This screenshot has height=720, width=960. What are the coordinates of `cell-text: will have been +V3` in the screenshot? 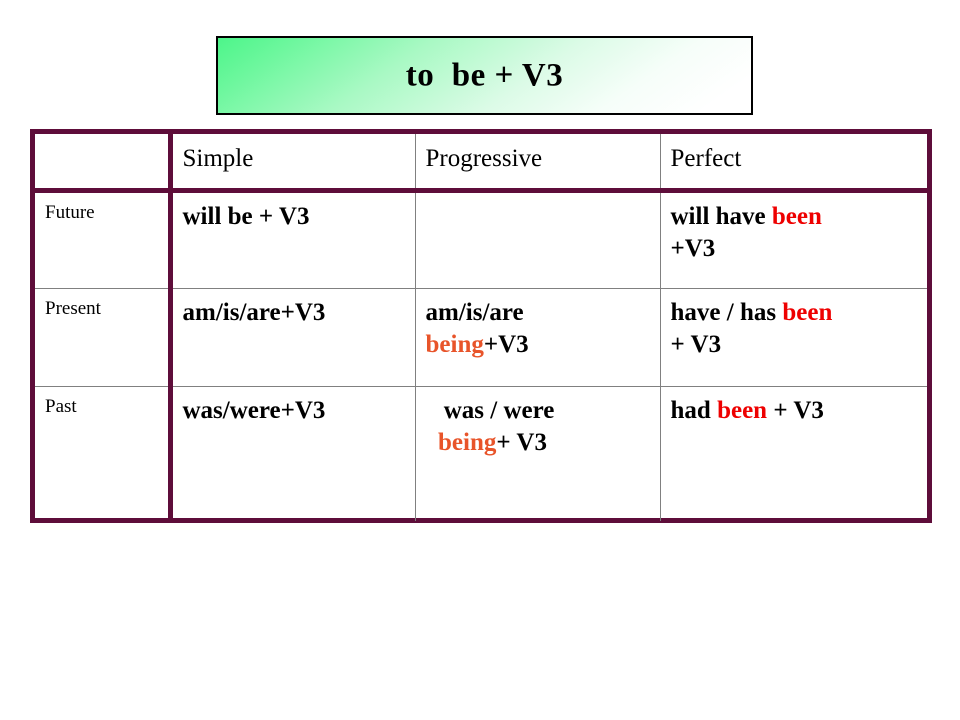 It's located at (746, 232).